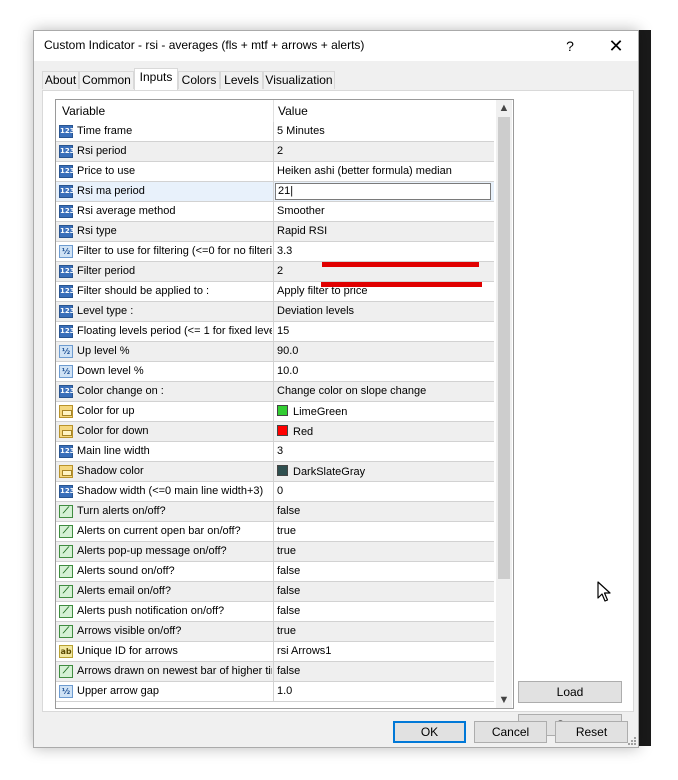 Image resolution: width=678 pixels, height=780 pixels. I want to click on tab-levels: Levels, so click(241, 80).